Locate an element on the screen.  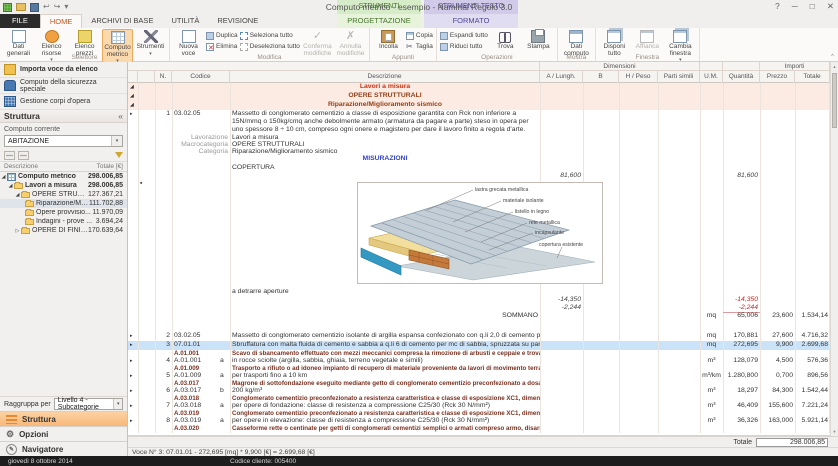
paste-icon is located at coordinates (388, 36).